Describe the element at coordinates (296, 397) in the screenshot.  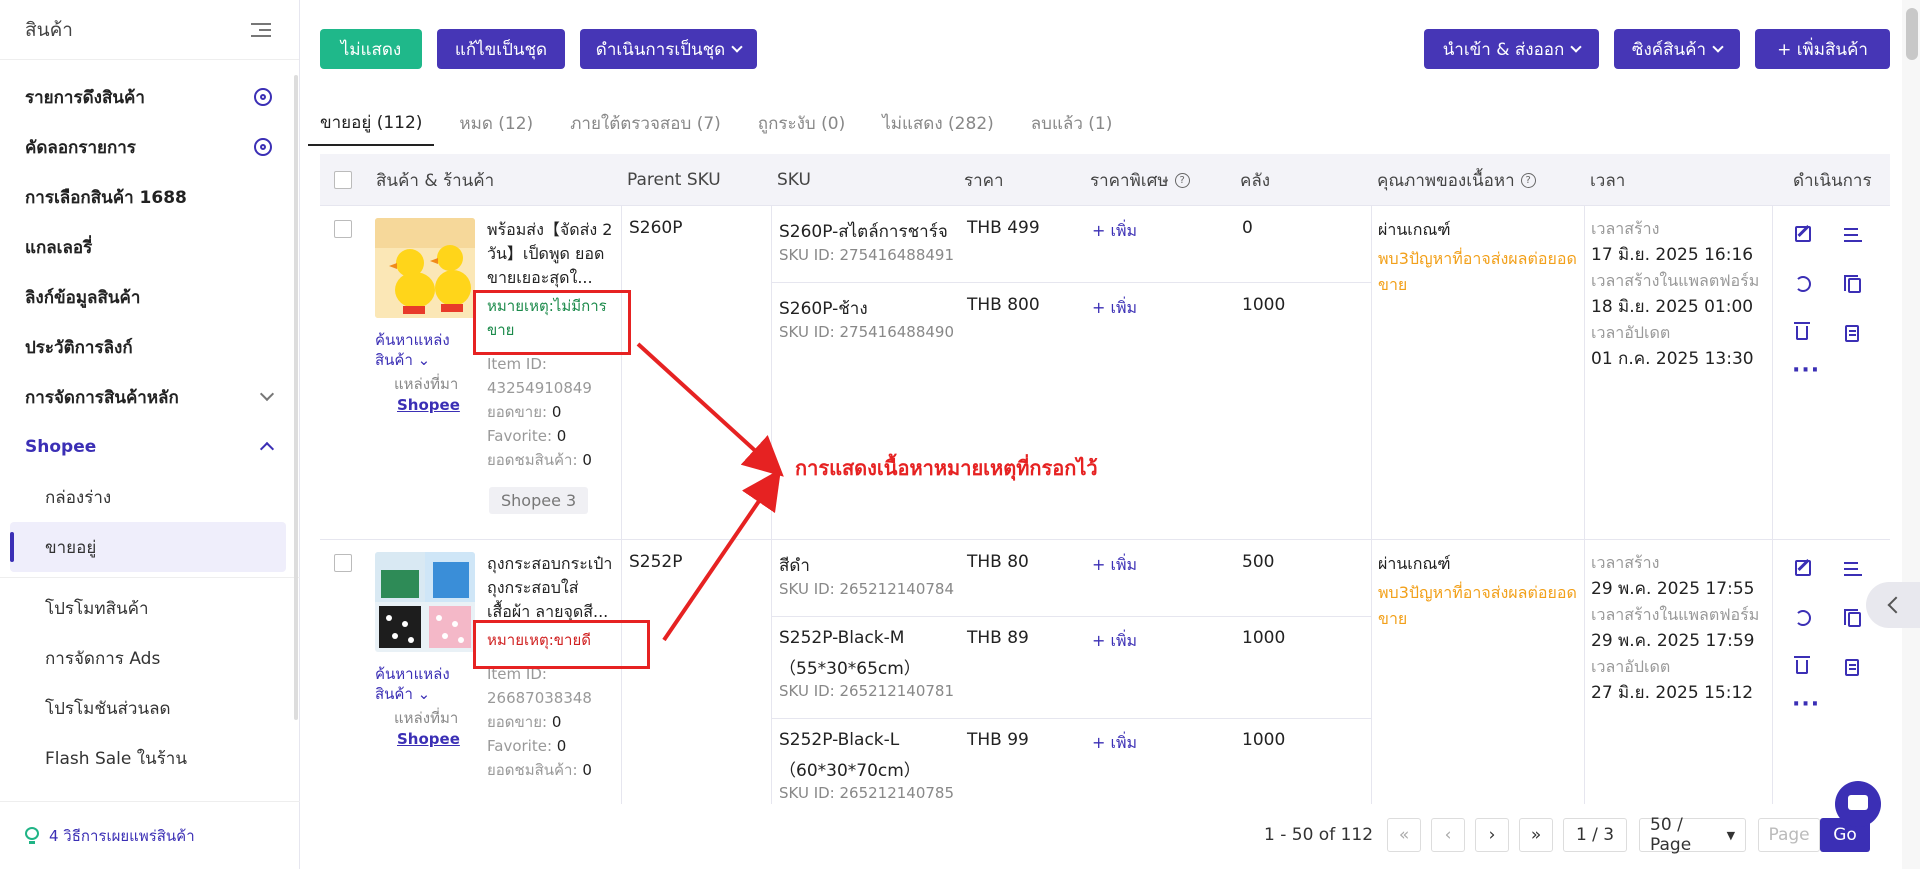
I see `sidebar-scrollbar` at that location.